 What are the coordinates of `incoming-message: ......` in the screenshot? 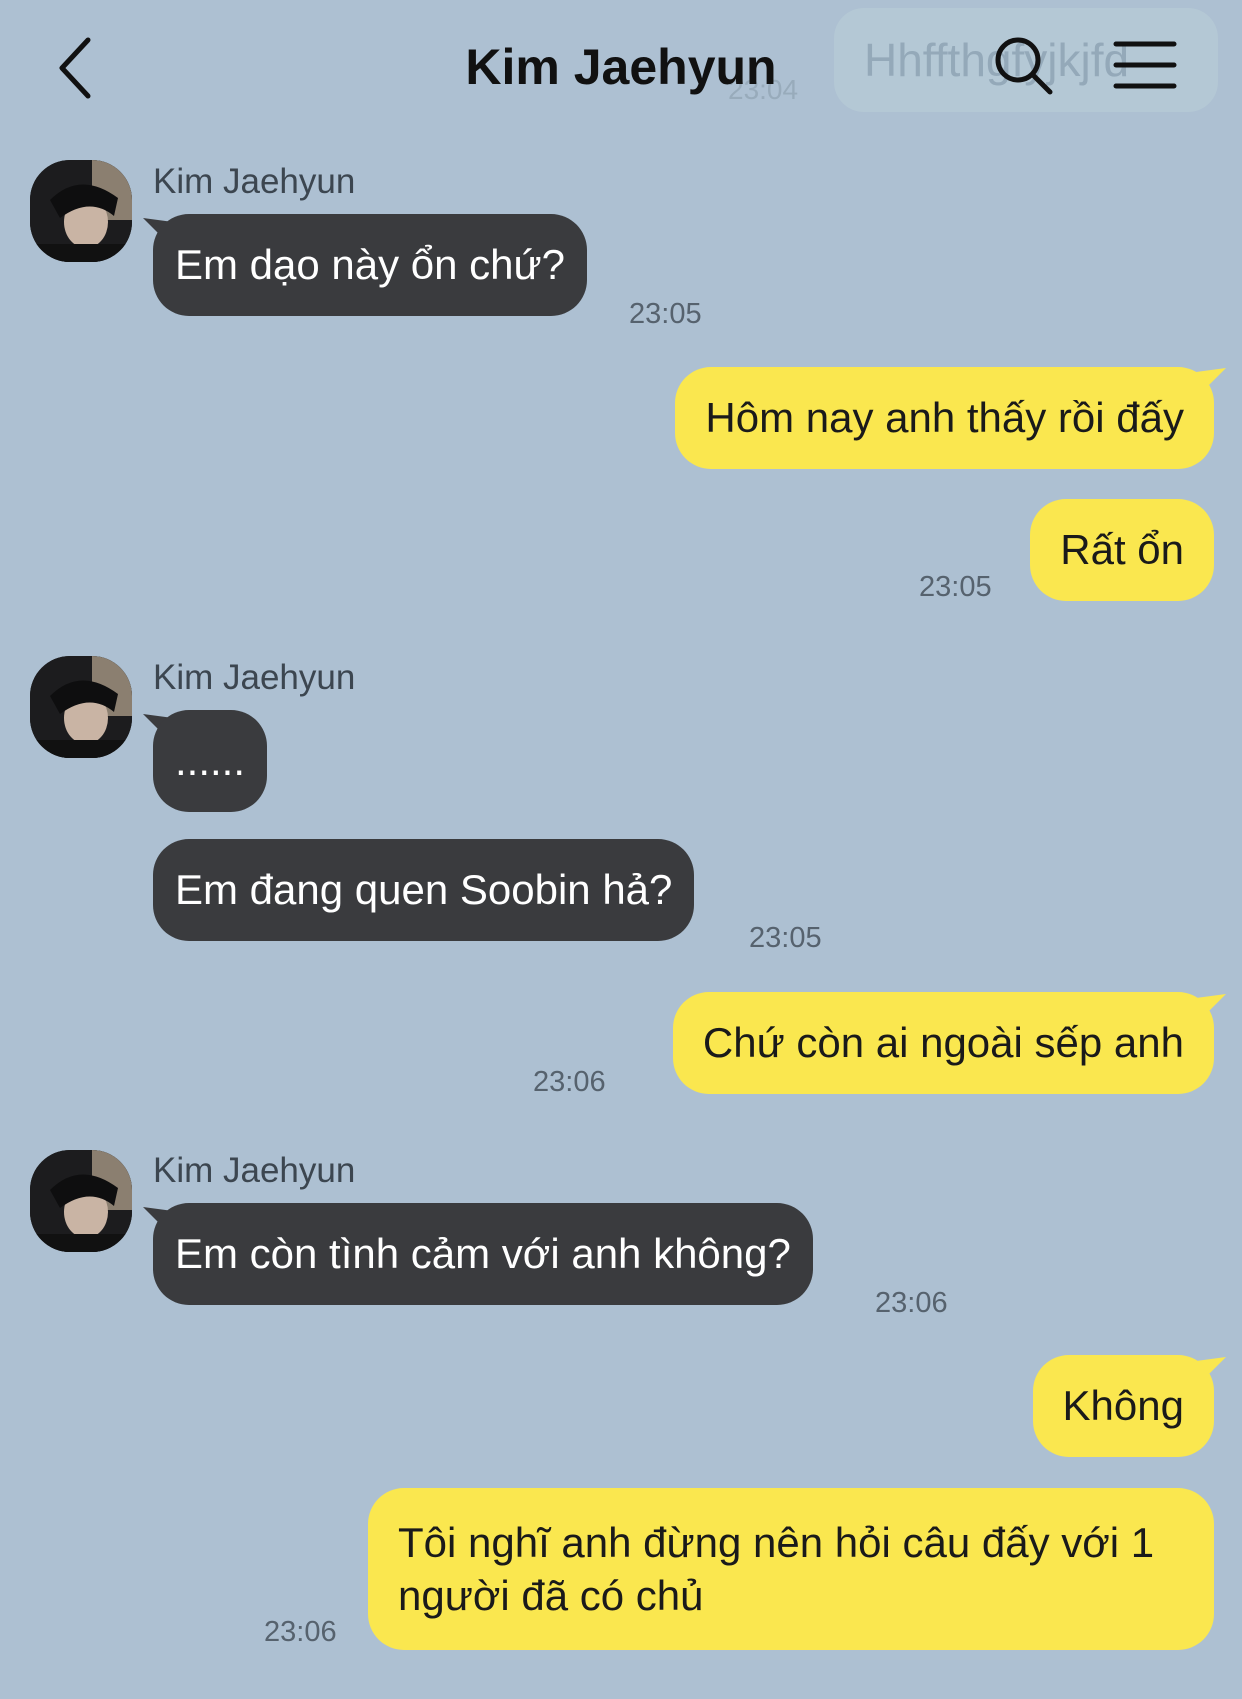 It's located at (210, 761).